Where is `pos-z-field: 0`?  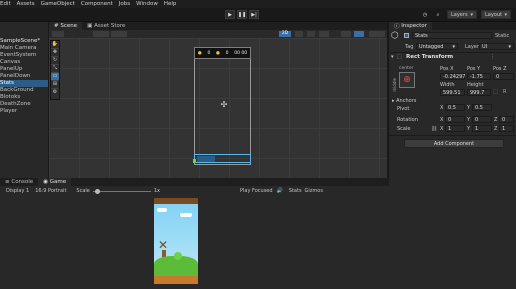
pos-z-field: 0 is located at coordinates (503, 76).